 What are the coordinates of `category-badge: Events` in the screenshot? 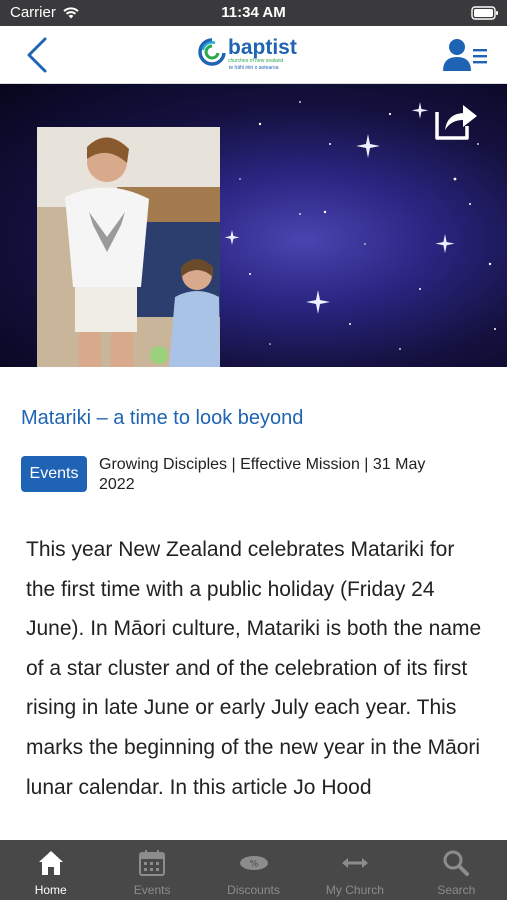 It's located at (54, 474).